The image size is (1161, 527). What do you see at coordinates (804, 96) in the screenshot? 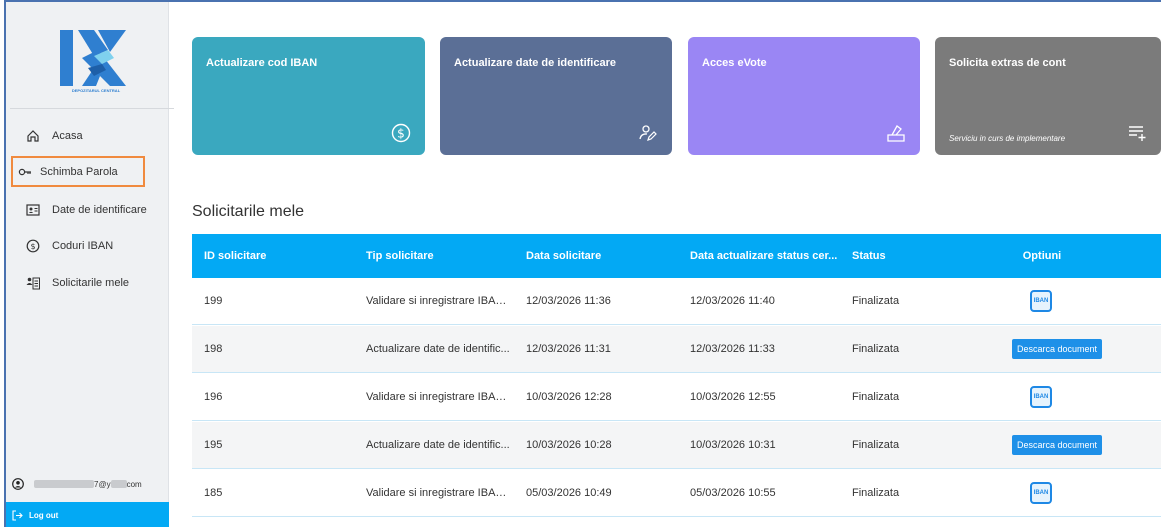
I see `card-acces-evote: Acces eVote` at bounding box center [804, 96].